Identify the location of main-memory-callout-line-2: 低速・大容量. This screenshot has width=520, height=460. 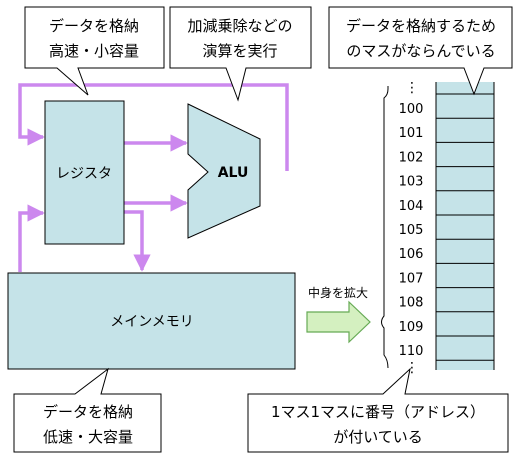
(88, 437).